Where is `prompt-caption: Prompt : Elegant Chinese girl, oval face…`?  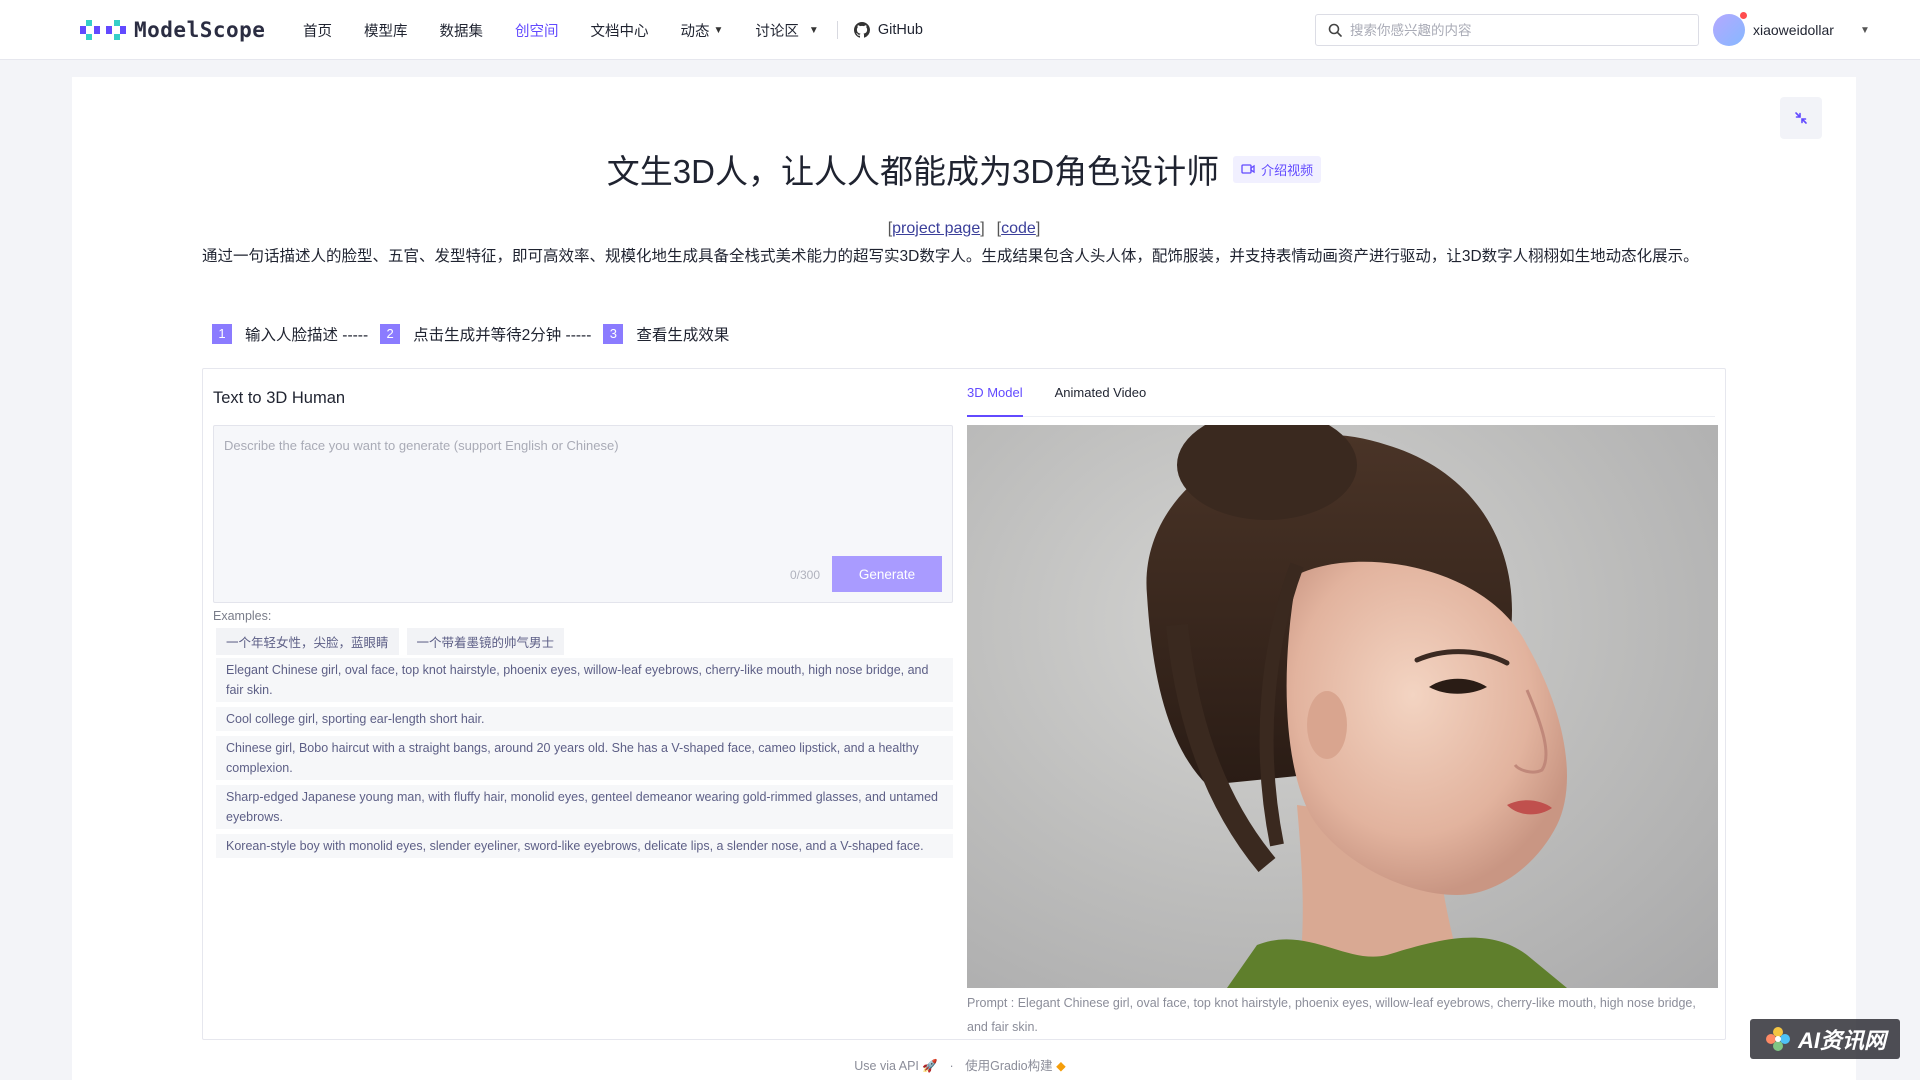 prompt-caption: Prompt : Elegant Chinese girl, oval face… is located at coordinates (1331, 1015).